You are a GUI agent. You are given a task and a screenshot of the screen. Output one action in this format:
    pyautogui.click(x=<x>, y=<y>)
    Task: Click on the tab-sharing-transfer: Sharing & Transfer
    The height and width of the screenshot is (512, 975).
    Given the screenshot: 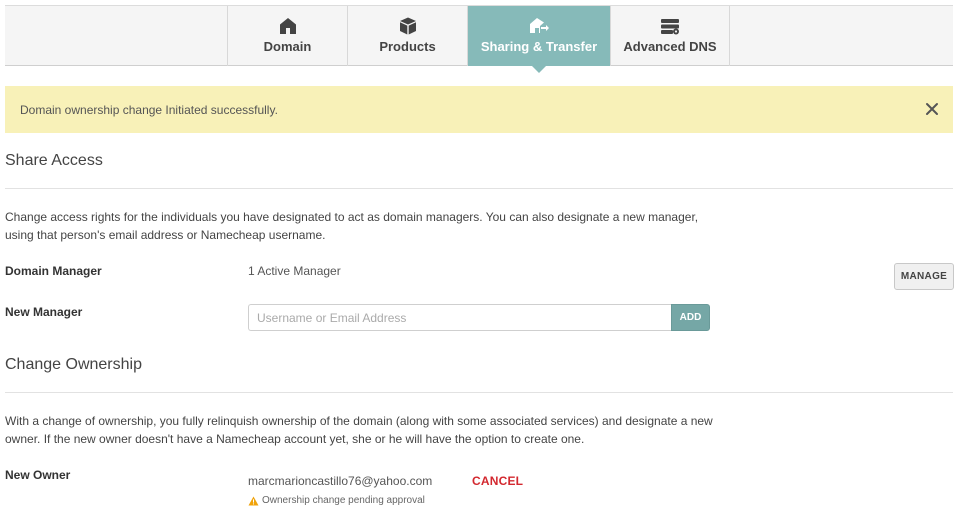 What is the action you would take?
    pyautogui.click(x=538, y=39)
    